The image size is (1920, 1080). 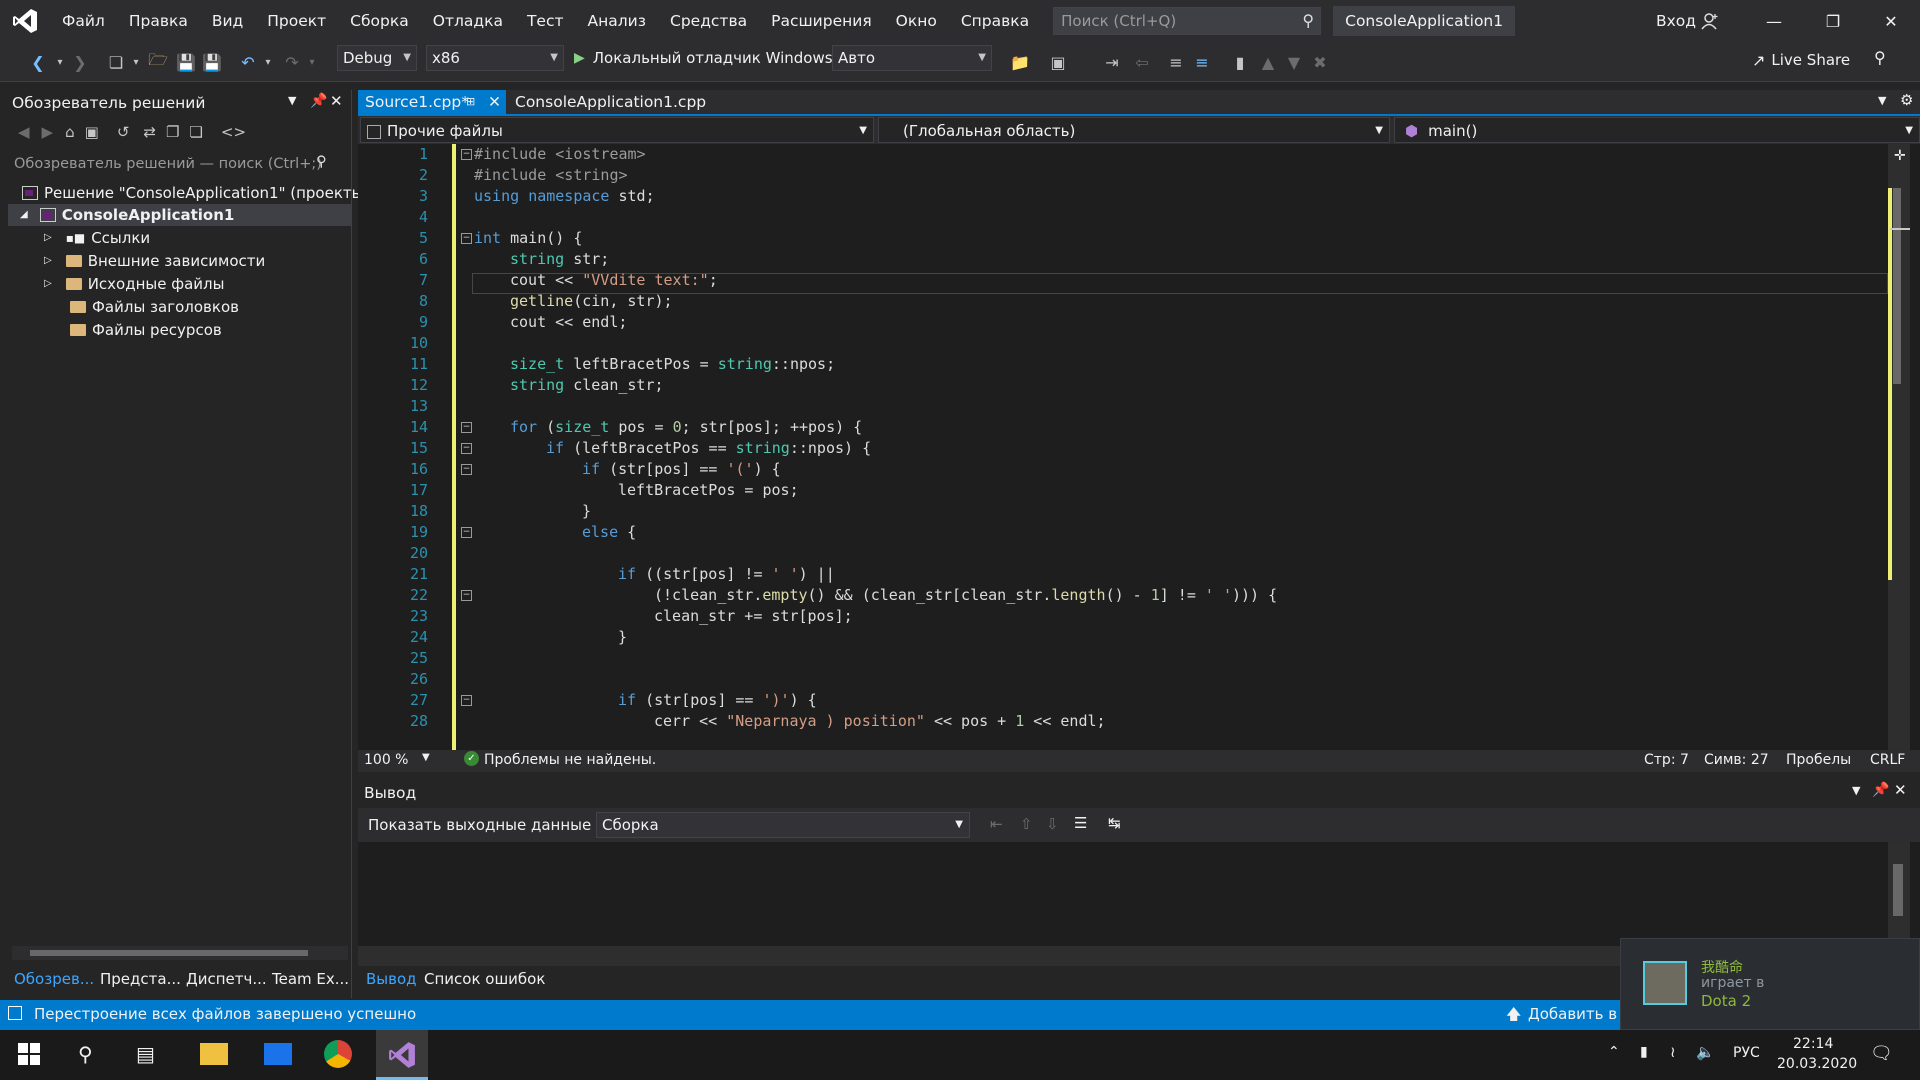 I want to click on visual-studio-logo-icon, so click(x=25, y=21).